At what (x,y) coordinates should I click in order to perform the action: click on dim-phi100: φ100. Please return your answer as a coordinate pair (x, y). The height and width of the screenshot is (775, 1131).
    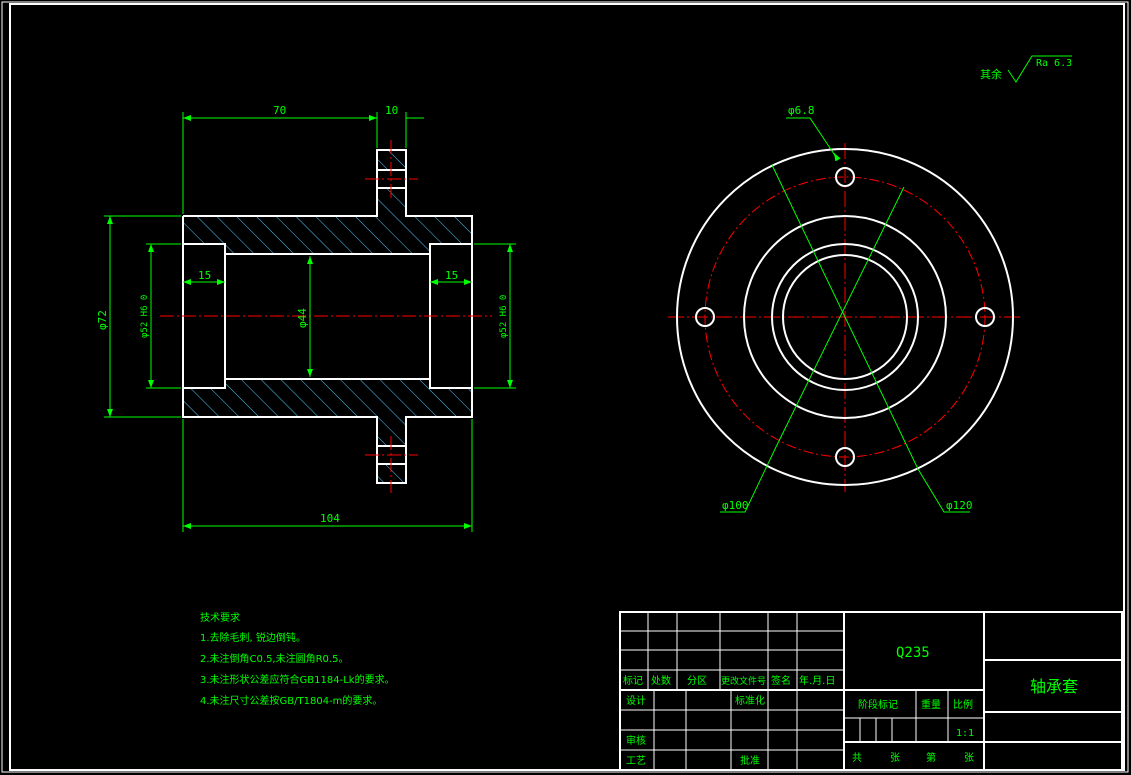
    Looking at the image, I should click on (735, 505).